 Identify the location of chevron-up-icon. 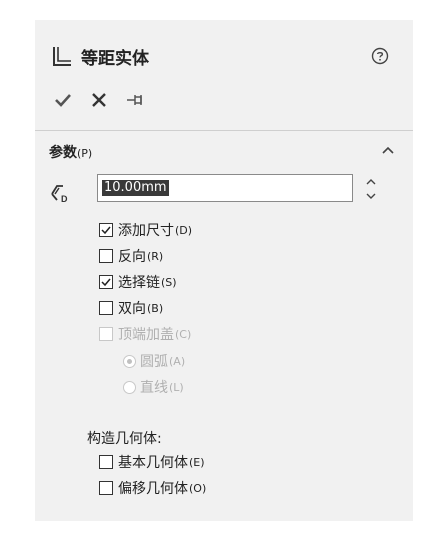
(388, 150).